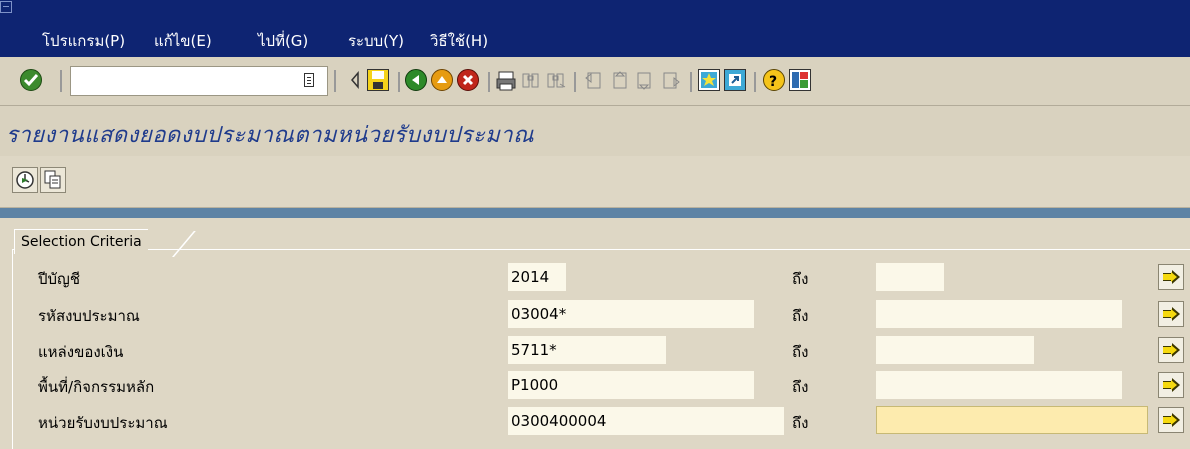 The image size is (1190, 449). What do you see at coordinates (595, 182) in the screenshot?
I see `application-toolbar` at bounding box center [595, 182].